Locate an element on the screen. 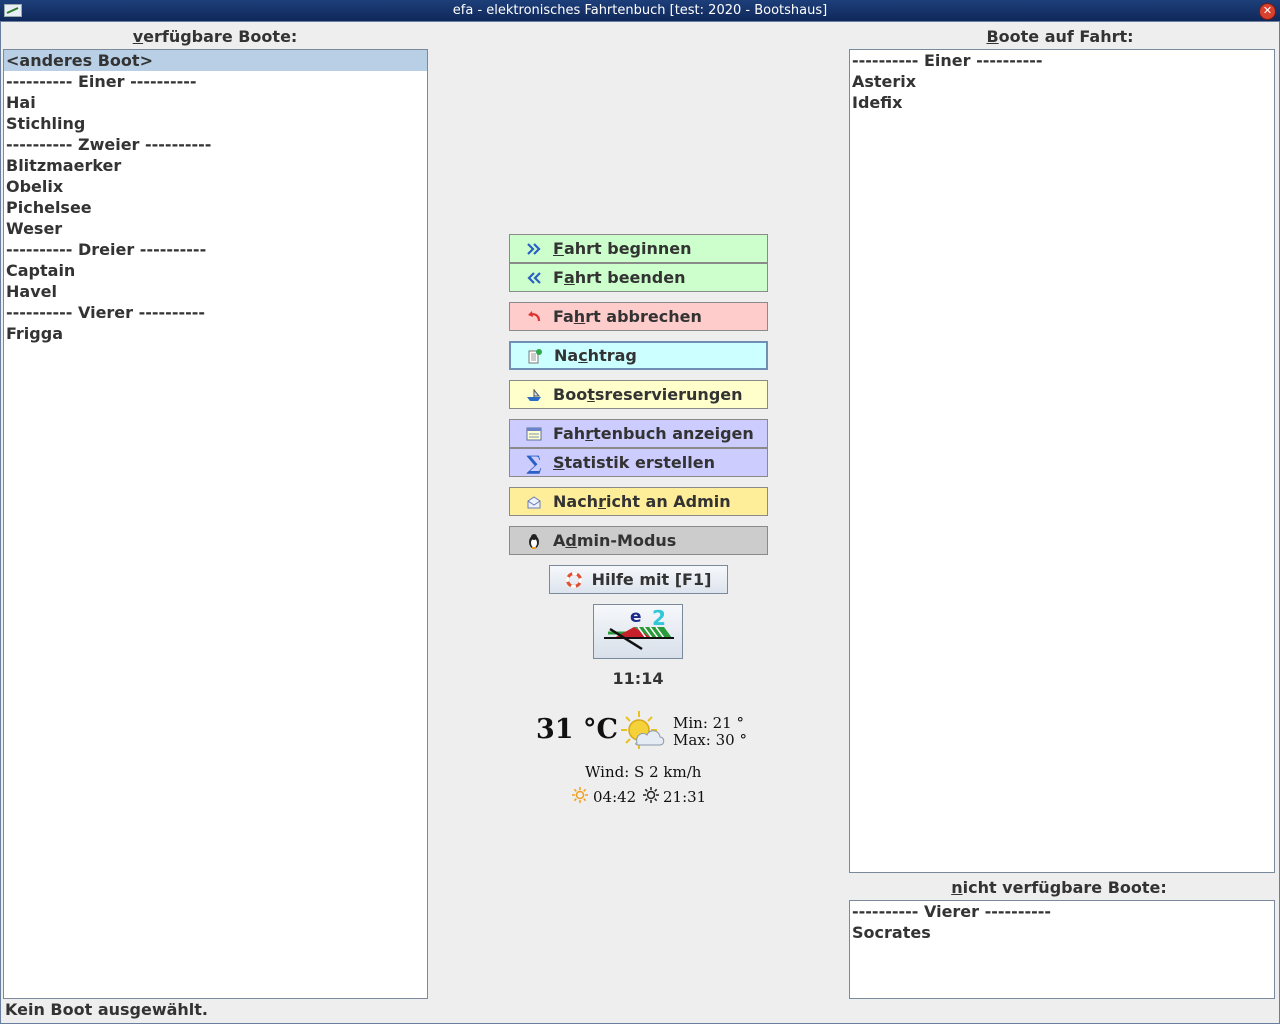  list-item: <anderes Boot> is located at coordinates (215, 60).